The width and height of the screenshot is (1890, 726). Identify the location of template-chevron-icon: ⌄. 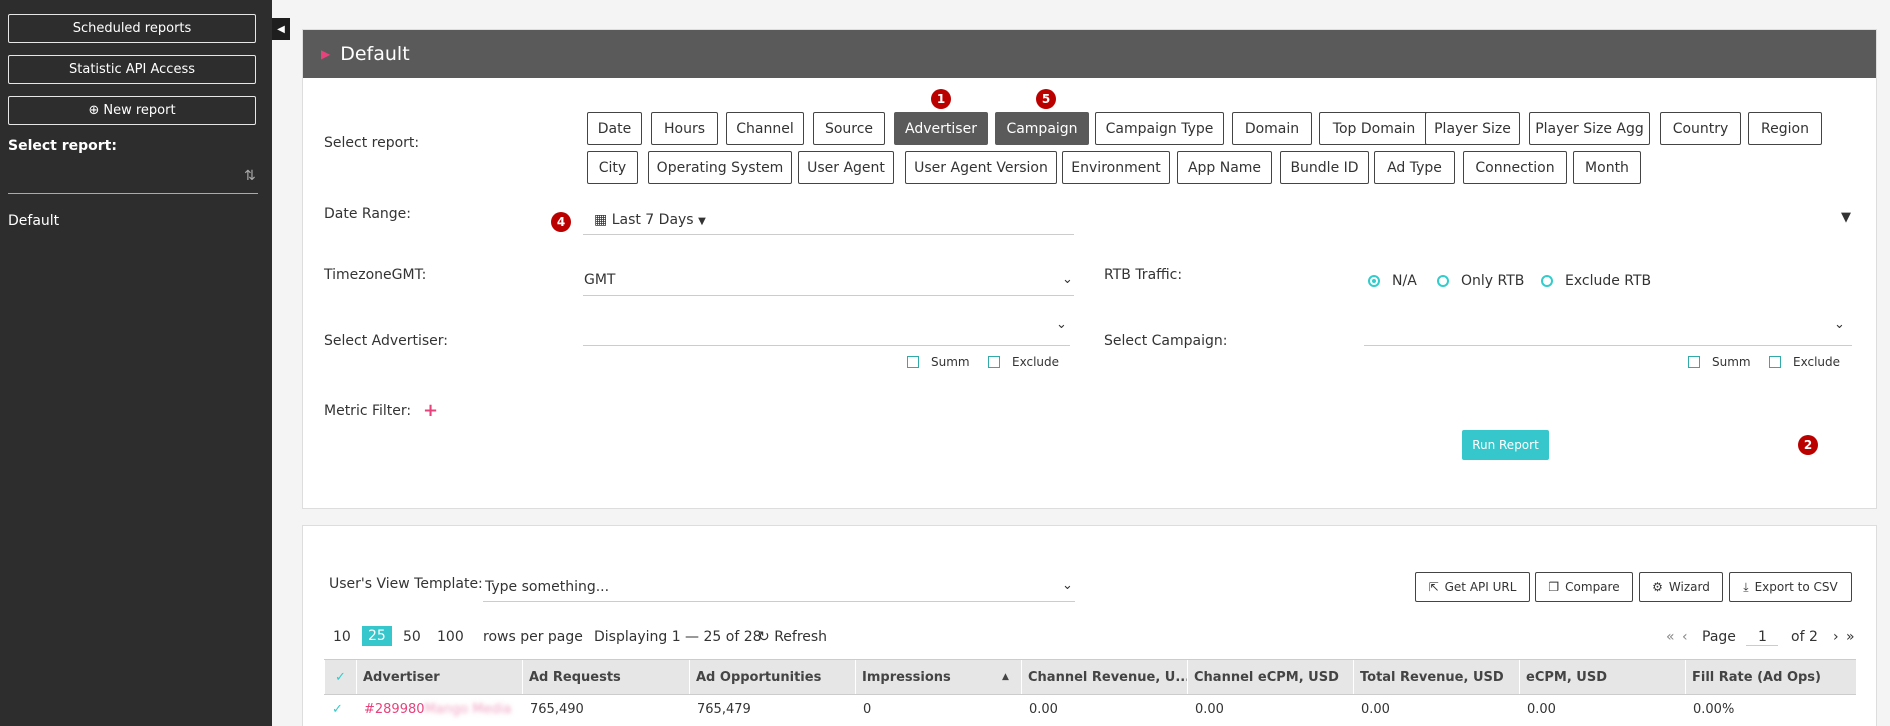
(1067, 585).